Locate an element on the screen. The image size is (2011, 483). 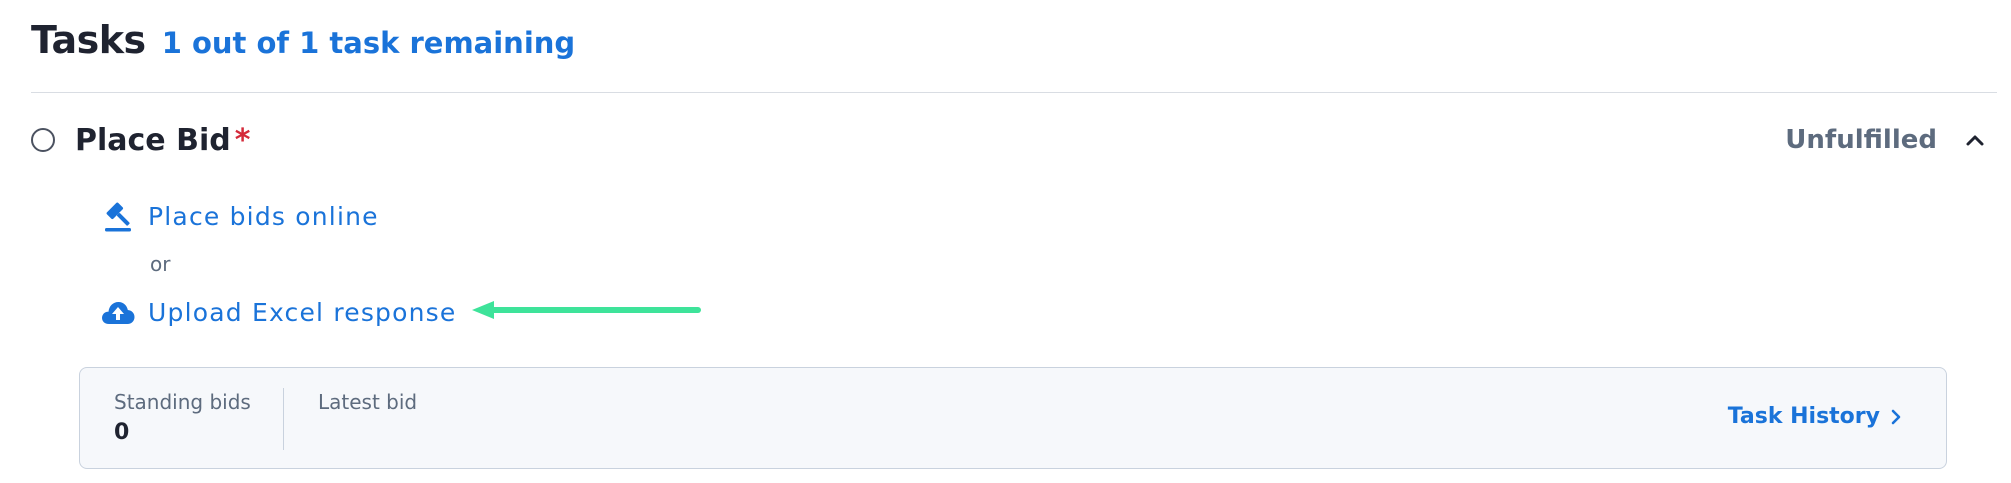
task-history-link: Task History is located at coordinates (1815, 416).